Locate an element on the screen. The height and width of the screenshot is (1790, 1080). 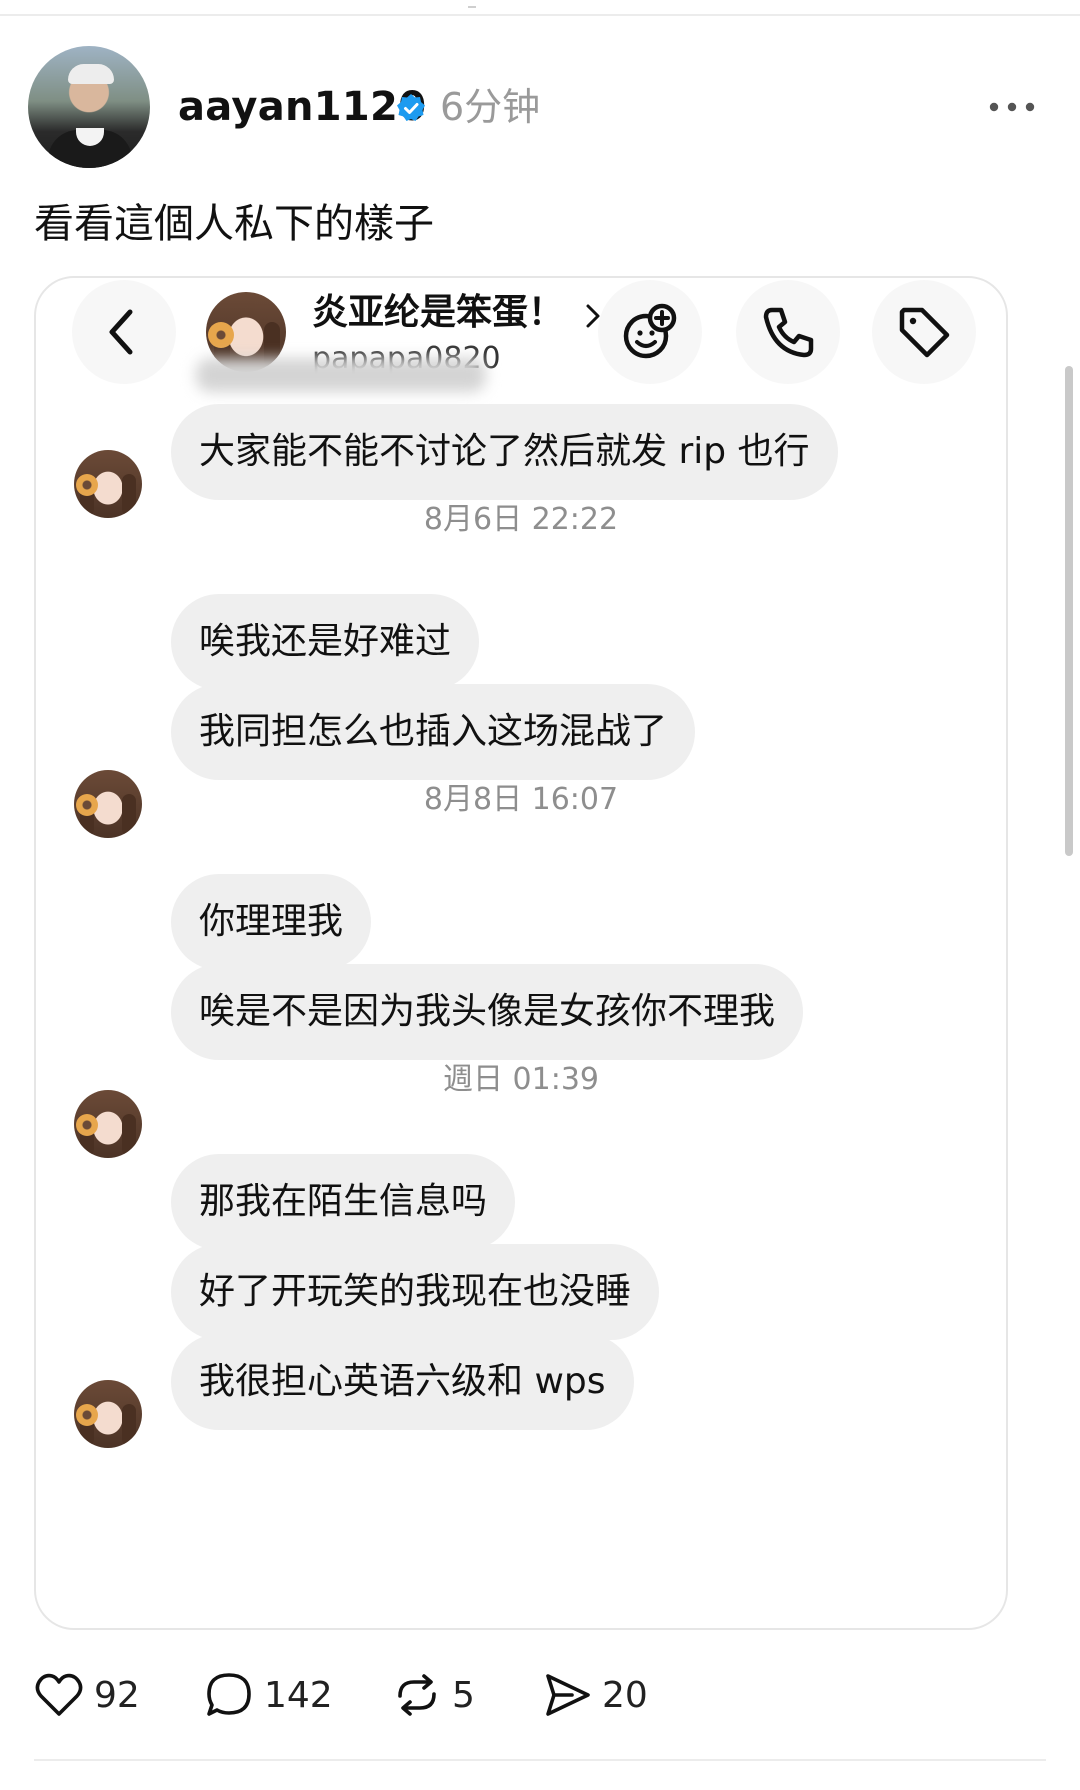
repost-icon is located at coordinates (417, 1695).